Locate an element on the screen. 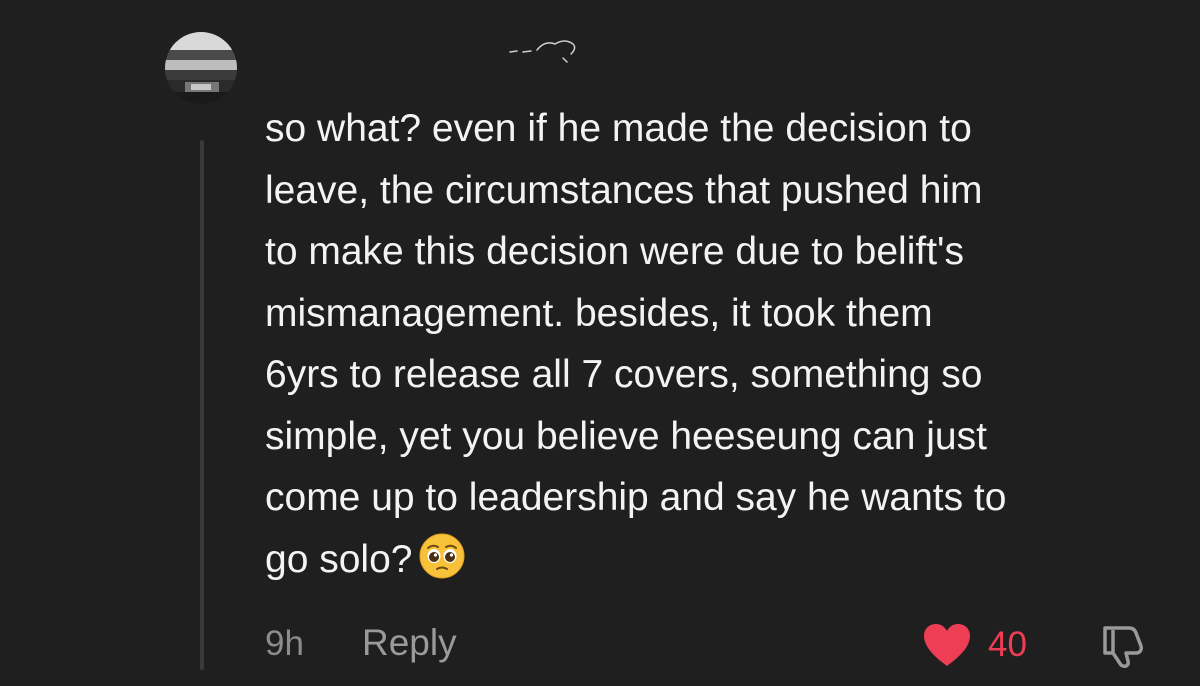  heart-icon is located at coordinates (947, 645).